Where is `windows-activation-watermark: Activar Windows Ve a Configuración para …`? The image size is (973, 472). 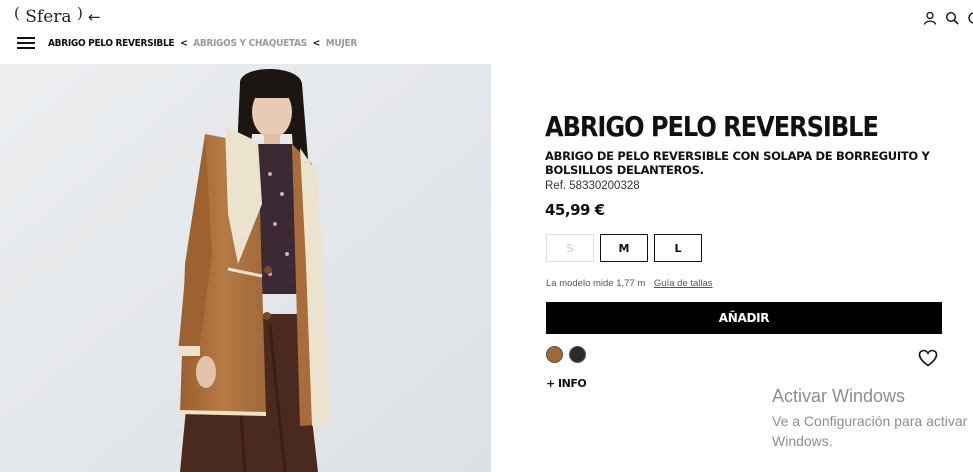 windows-activation-watermark: Activar Windows Ve a Configuración para … is located at coordinates (869, 418).